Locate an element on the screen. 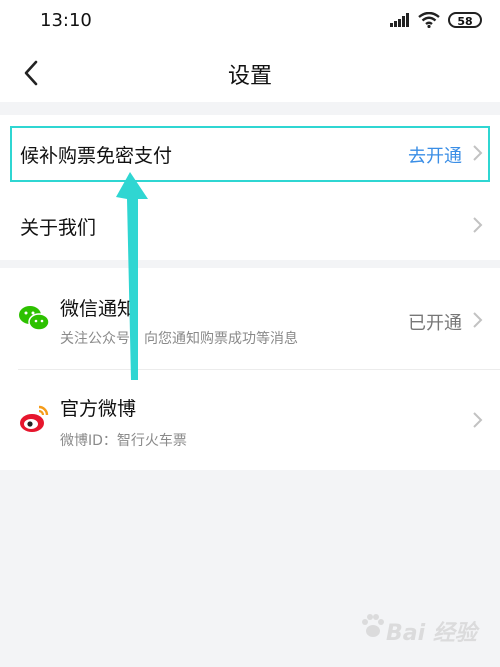 This screenshot has width=500, height=667. row-subtitle: 关注公众号，向您通知购票成功等消息 is located at coordinates (179, 339).